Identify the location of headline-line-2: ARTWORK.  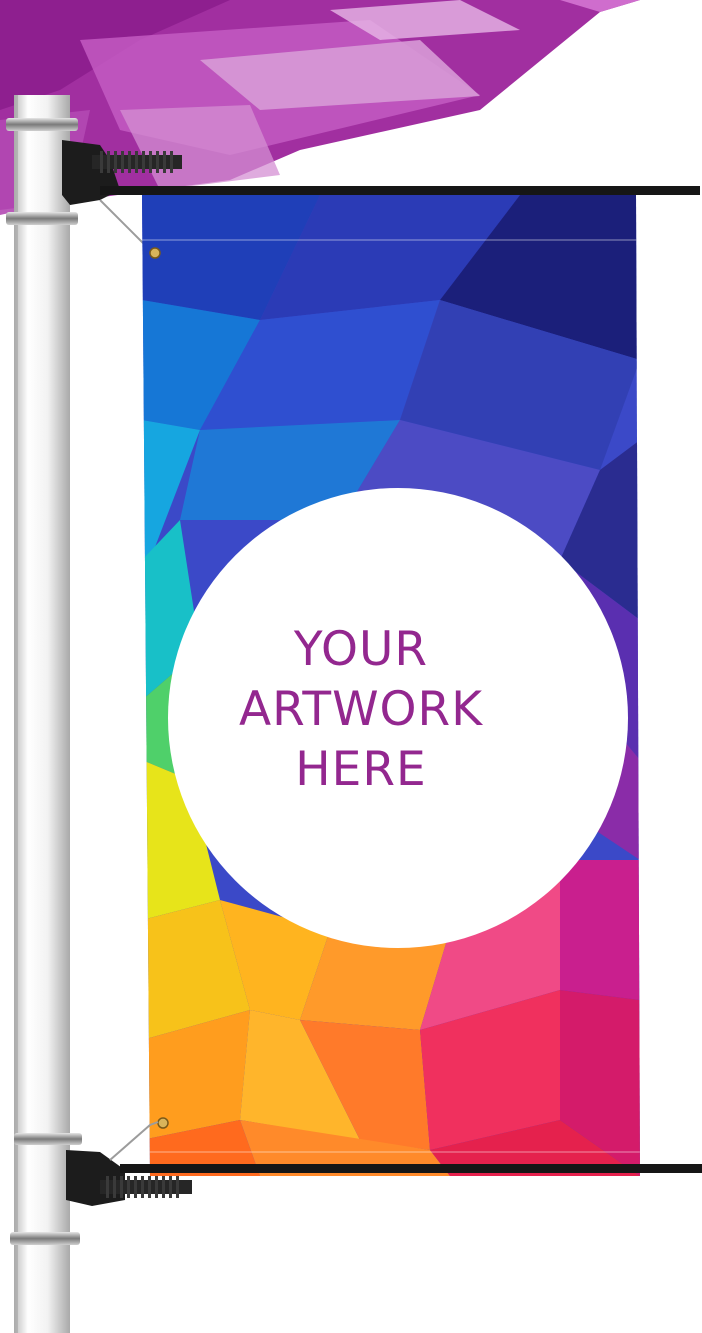
(361, 709).